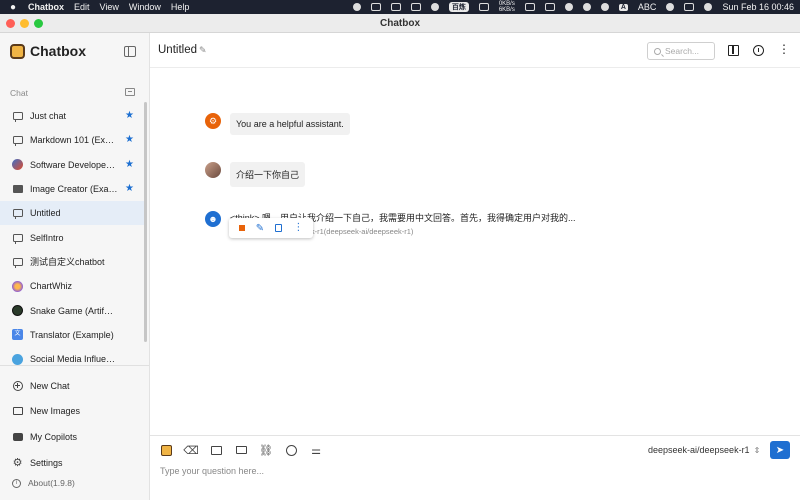 The width and height of the screenshot is (800, 500). Describe the element at coordinates (82, 7) in the screenshot. I see `menu-edit: Edit` at that location.